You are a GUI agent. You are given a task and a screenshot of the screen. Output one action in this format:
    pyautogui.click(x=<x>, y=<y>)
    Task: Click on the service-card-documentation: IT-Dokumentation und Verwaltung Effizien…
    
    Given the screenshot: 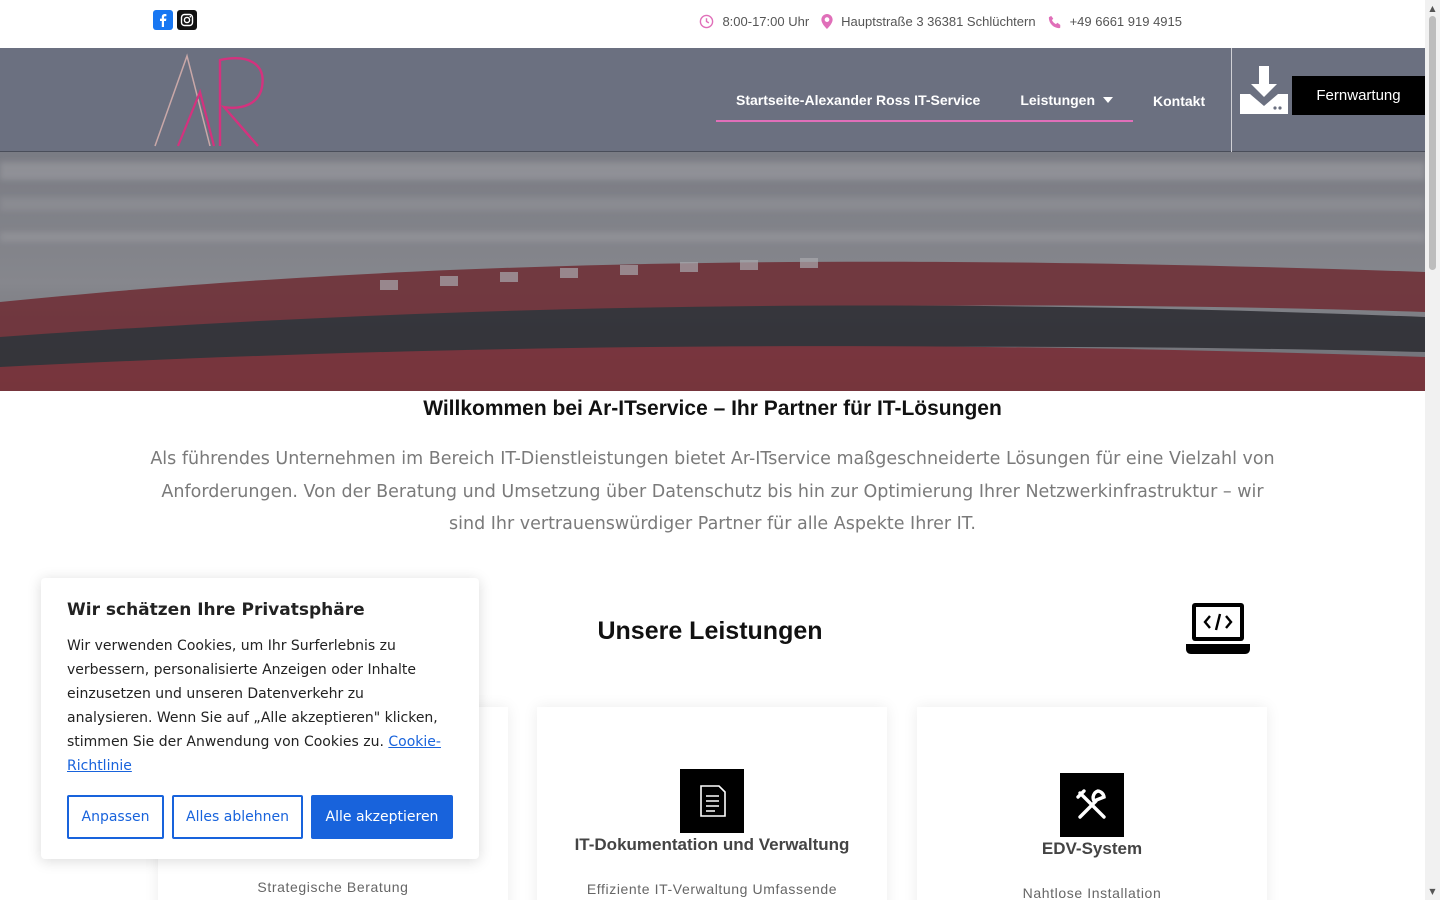 What is the action you would take?
    pyautogui.click(x=712, y=803)
    